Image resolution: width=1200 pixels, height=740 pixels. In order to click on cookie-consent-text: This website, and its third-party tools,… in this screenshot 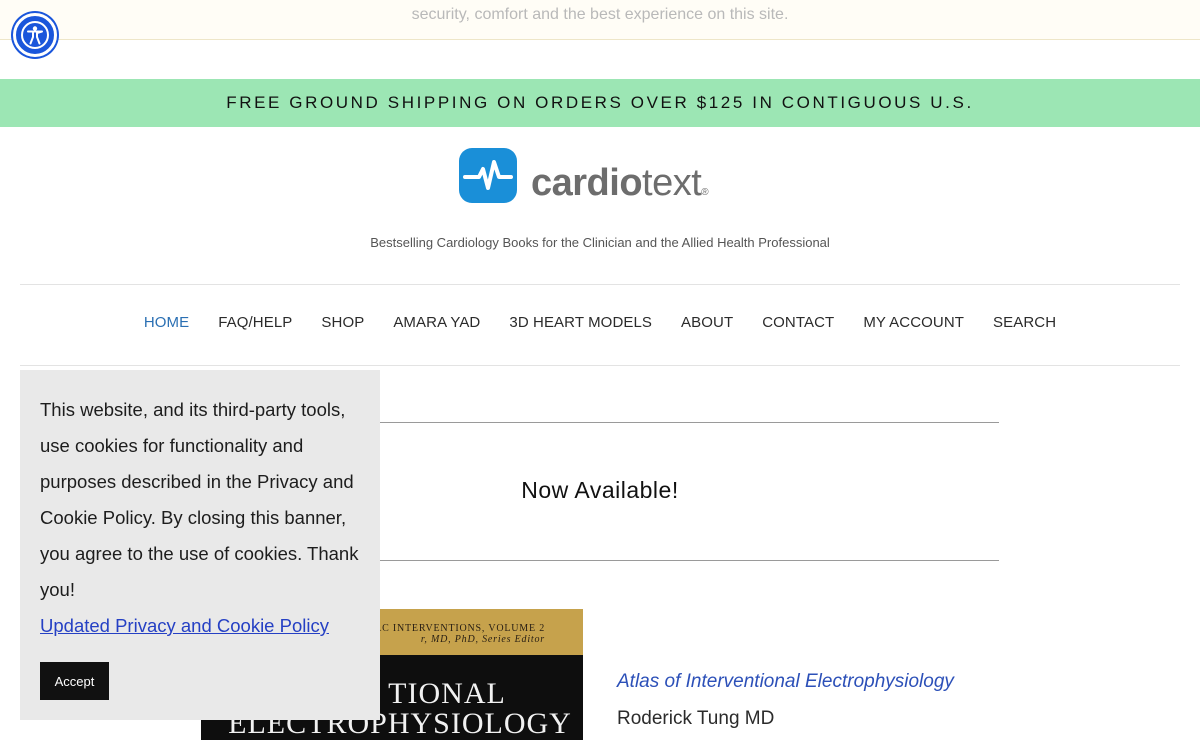, I will do `click(199, 499)`.